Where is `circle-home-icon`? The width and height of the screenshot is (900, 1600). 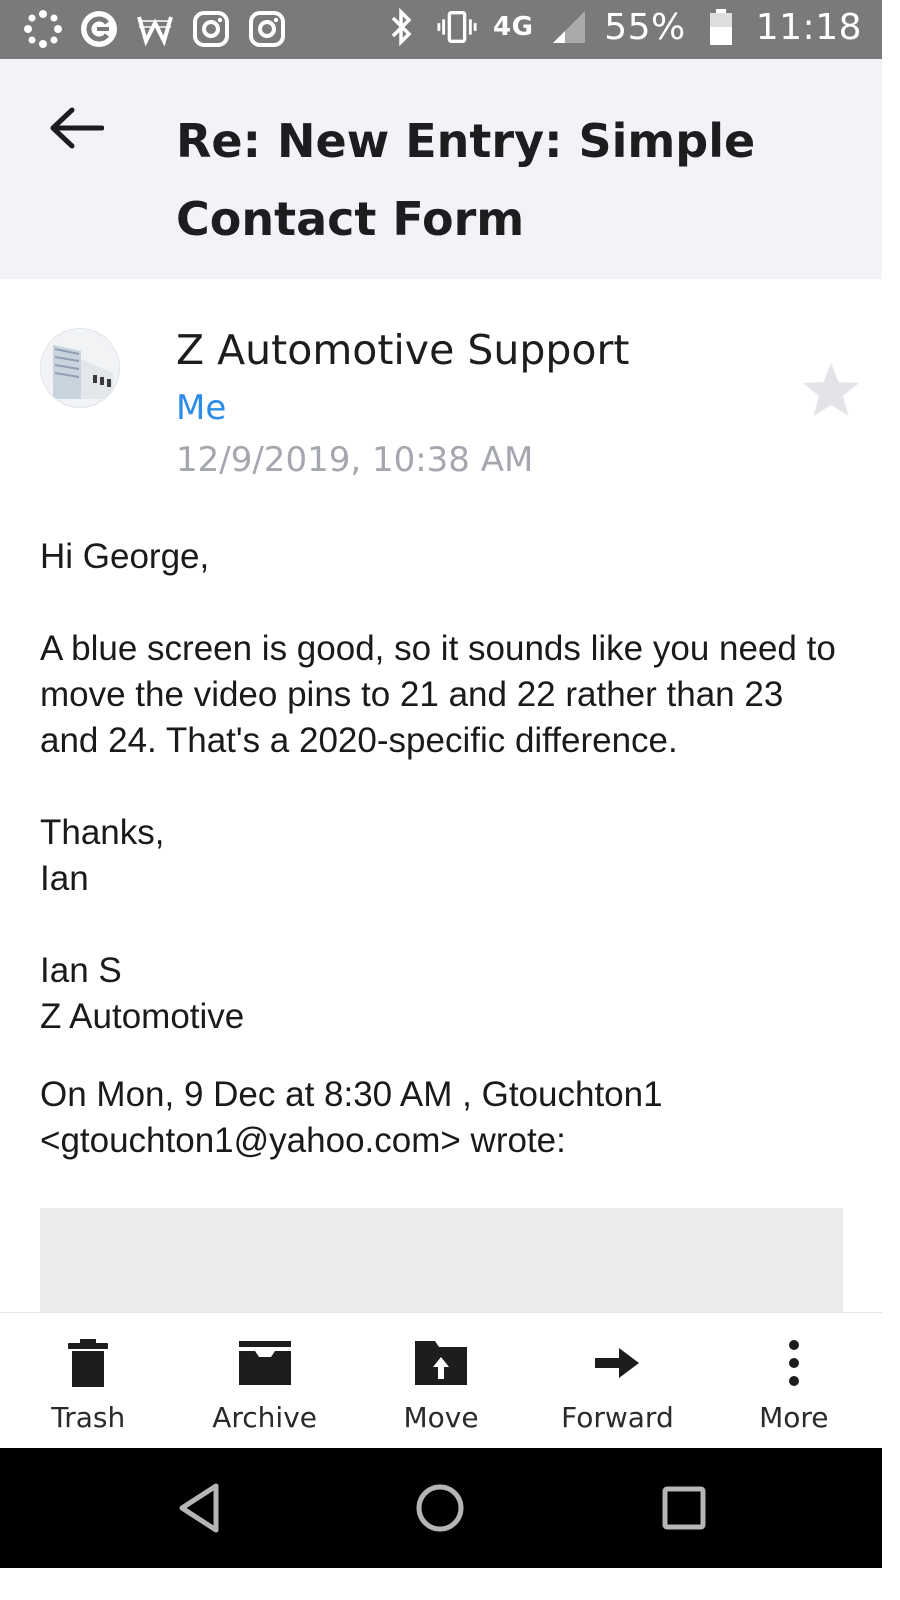 circle-home-icon is located at coordinates (440, 1508).